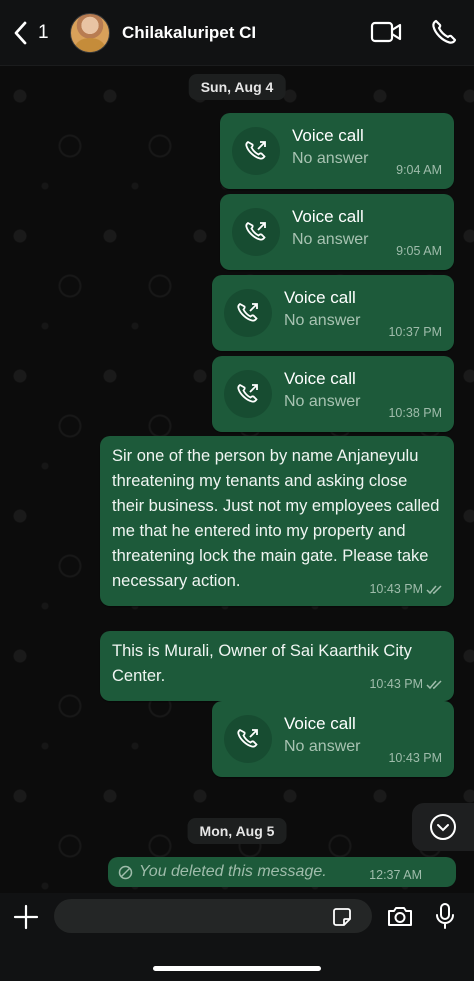 This screenshot has height=981, width=474. I want to click on chevron-down-circle-icon, so click(443, 827).